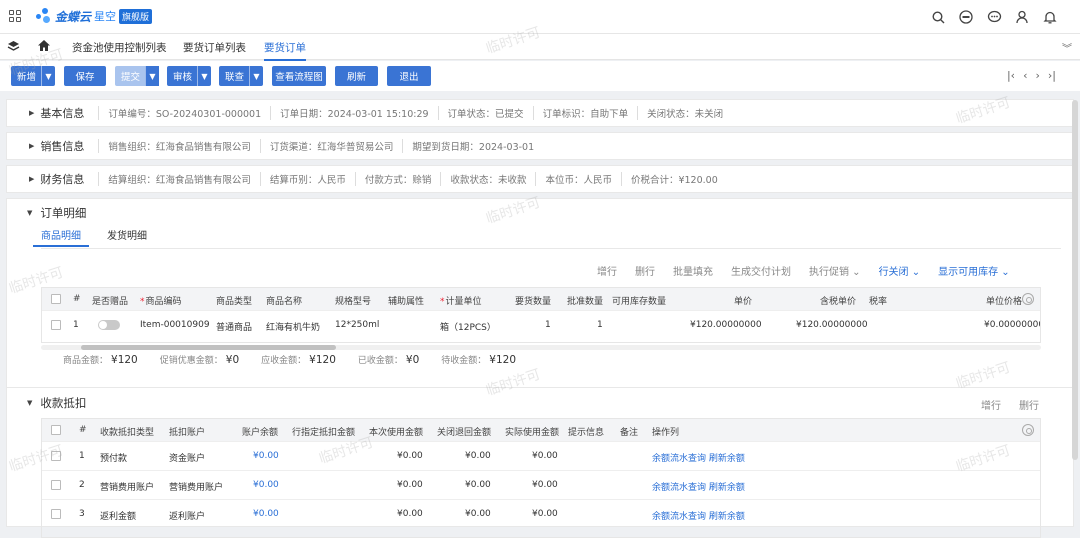 The width and height of the screenshot is (1080, 538). I want to click on row-type: 营销费用账户, so click(127, 488).